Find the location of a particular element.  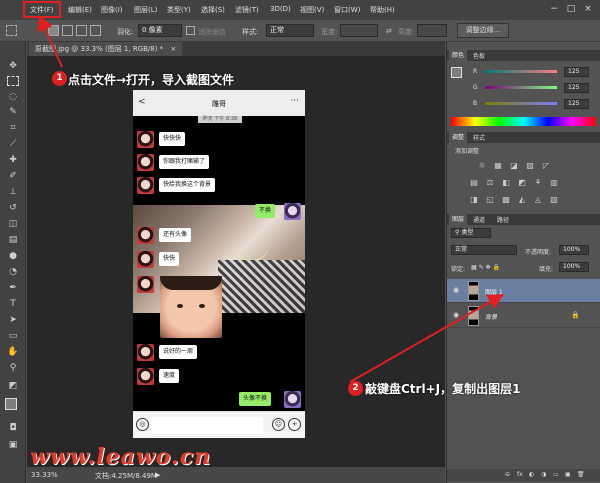

tab-color: 颜色 is located at coordinates (458, 55).